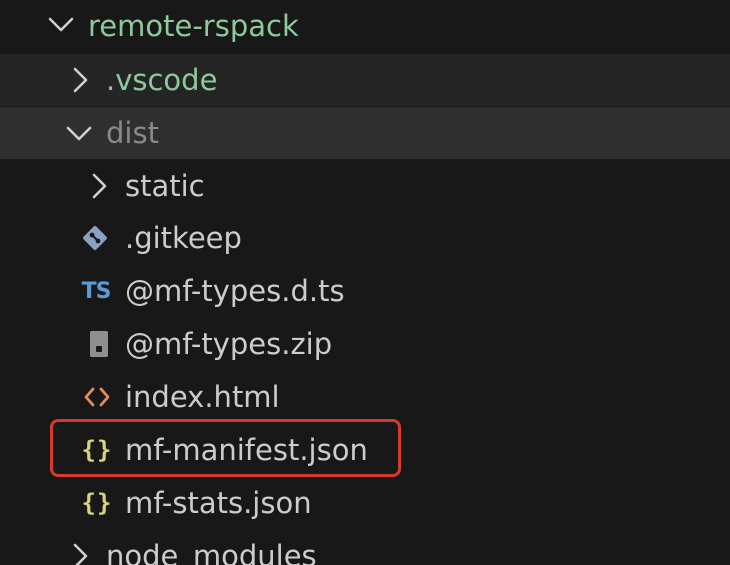  Describe the element at coordinates (365, 238) in the screenshot. I see `tree-item-gitkeep: .gitkeep` at that location.